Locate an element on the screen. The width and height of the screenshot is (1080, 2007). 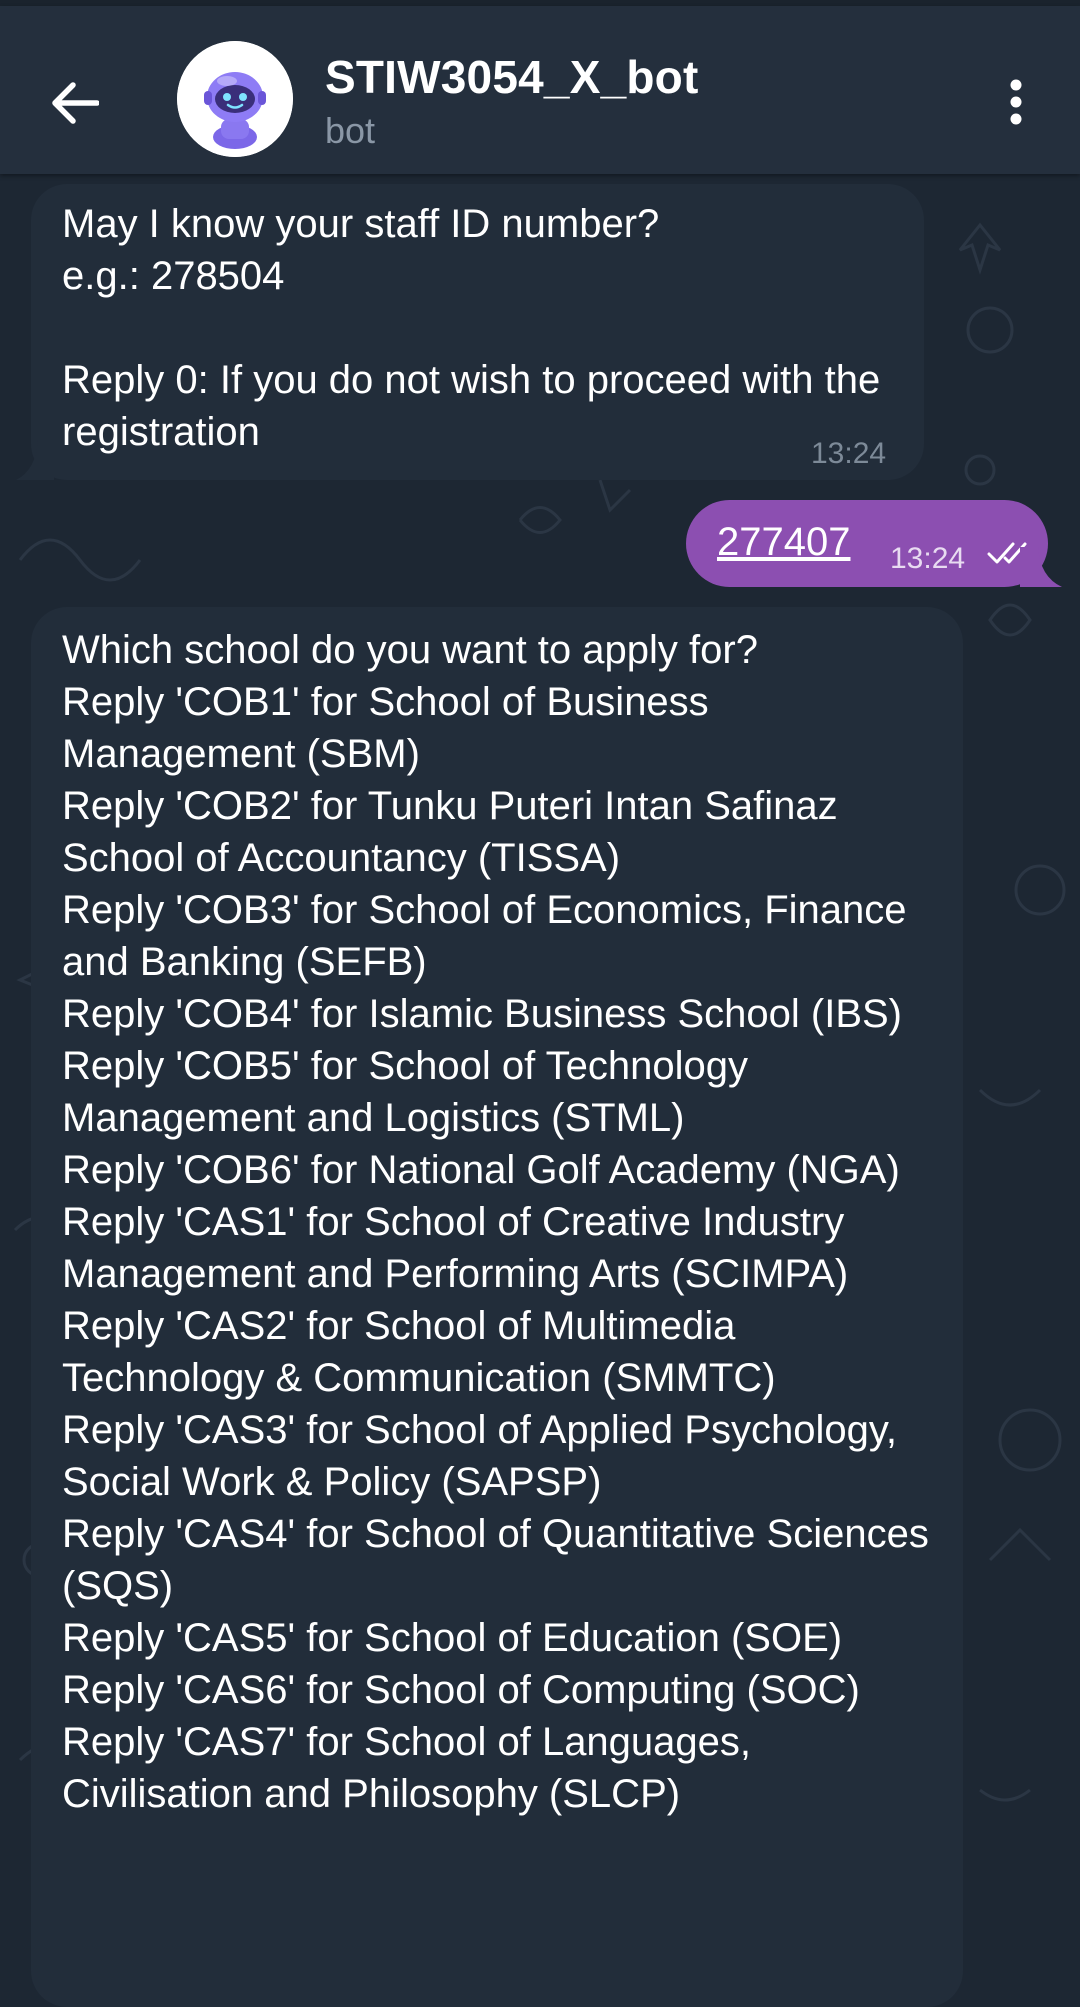
robot-avatar-icon is located at coordinates (235, 99).